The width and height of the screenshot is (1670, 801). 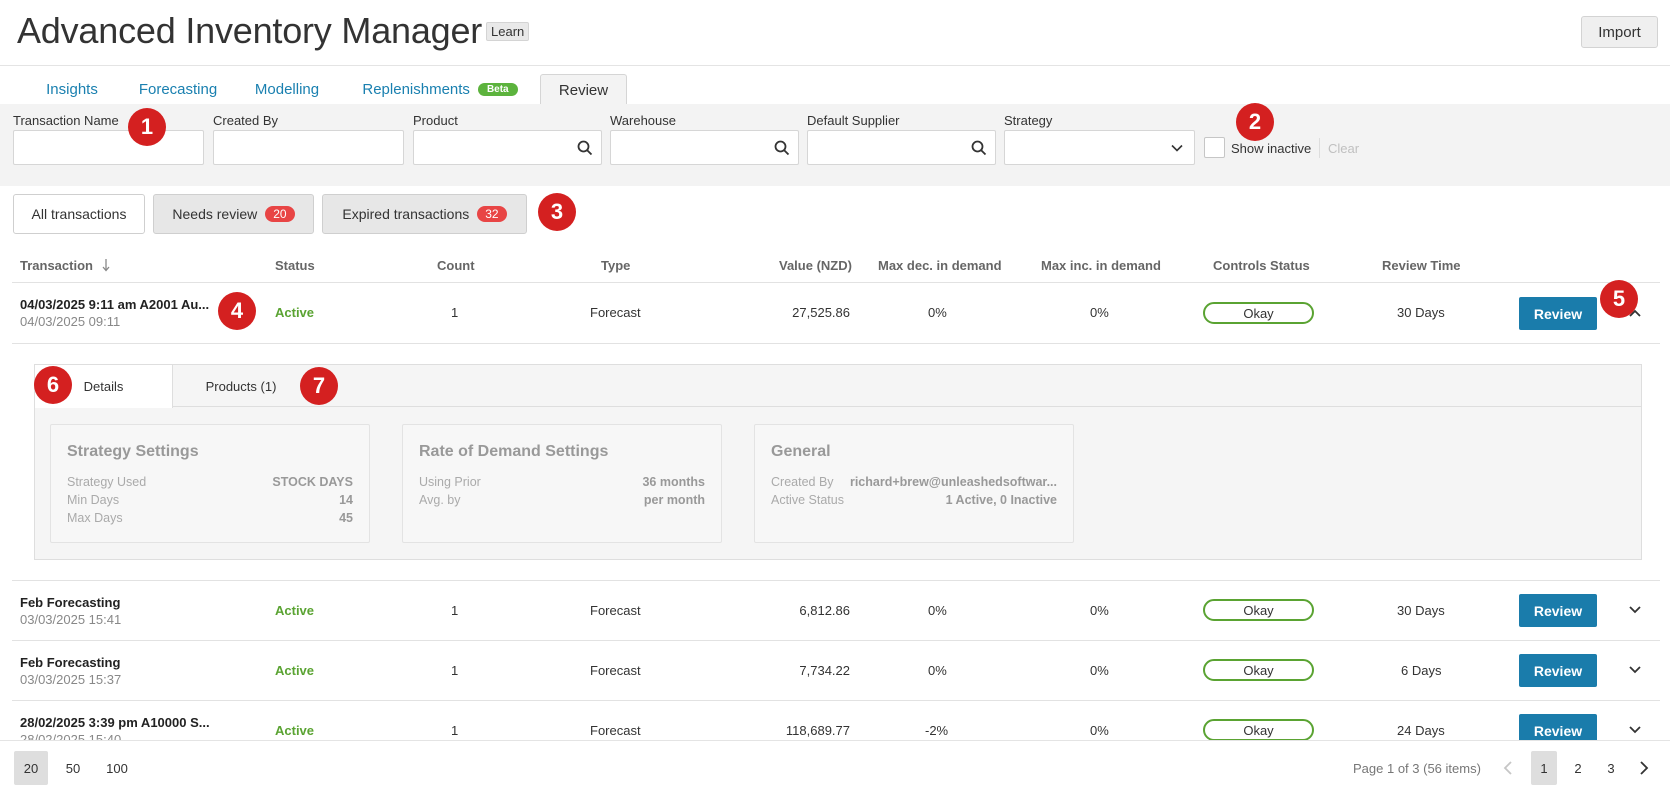 What do you see at coordinates (241, 386) in the screenshot?
I see `tab-products: Products (1)` at bounding box center [241, 386].